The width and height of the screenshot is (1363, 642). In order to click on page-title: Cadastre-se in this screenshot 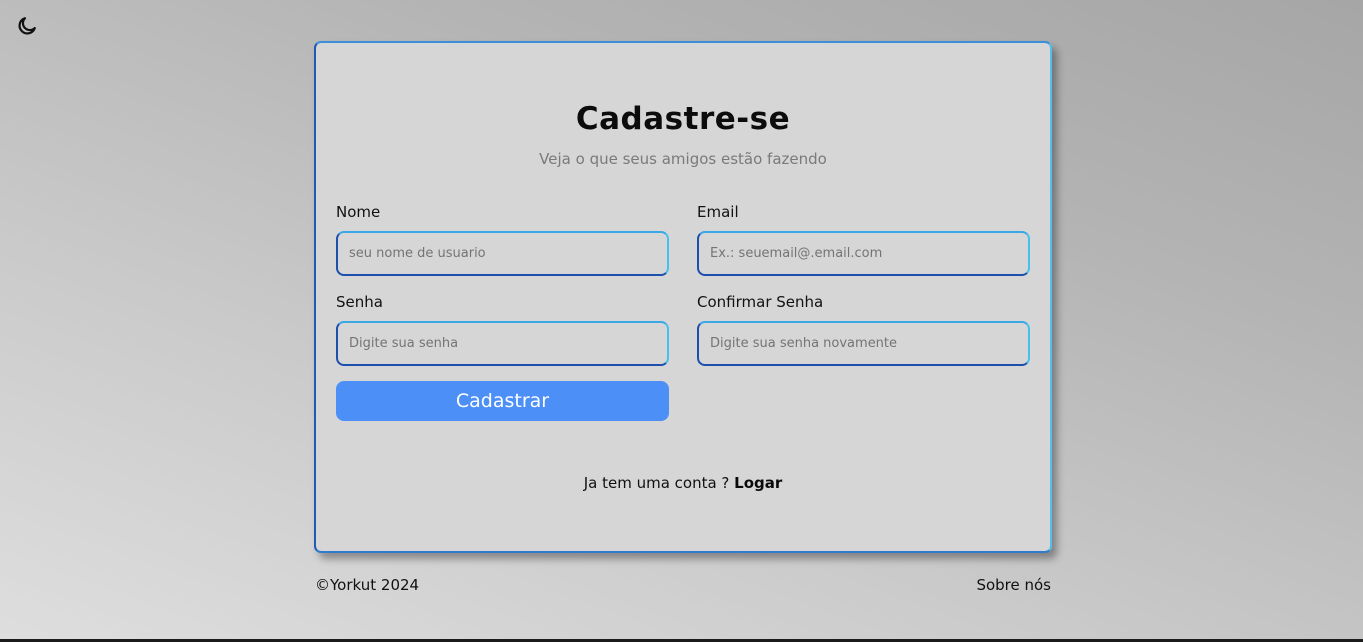, I will do `click(683, 119)`.